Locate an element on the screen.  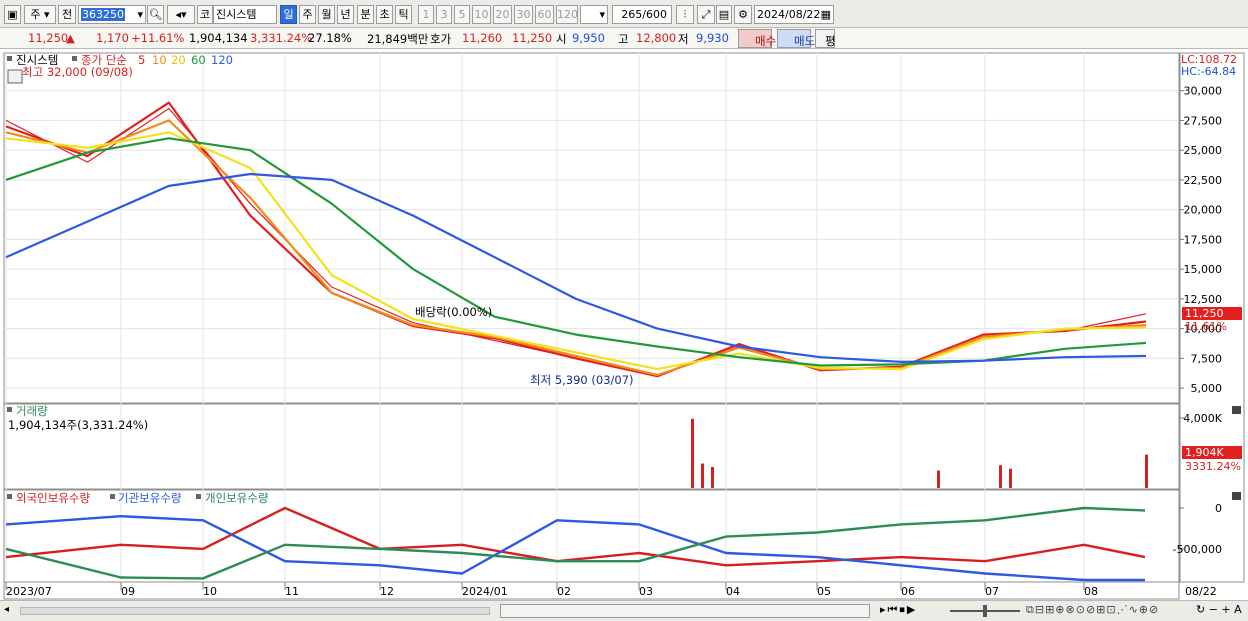
scroll-track is located at coordinates (255, 611).